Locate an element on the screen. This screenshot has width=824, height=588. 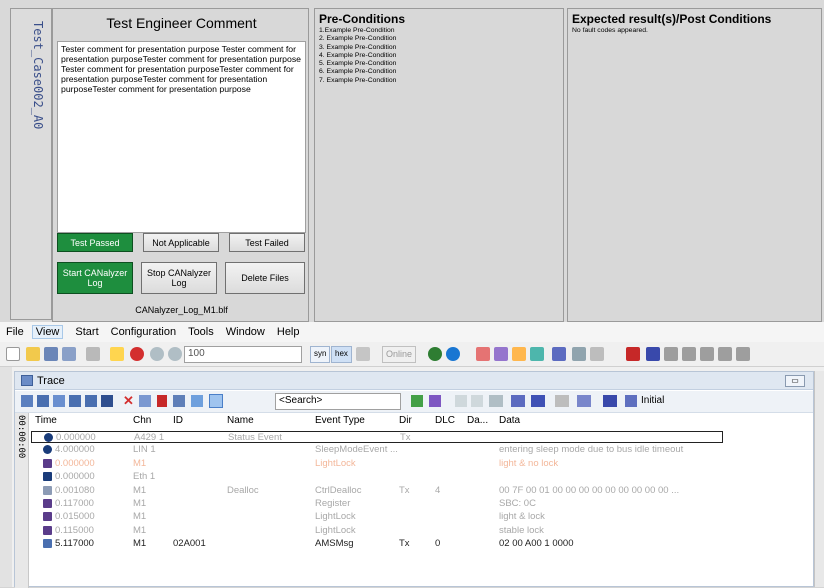
stop-canalyzer-log-button: Stop CANalyzer Log is located at coordinates (179, 278).